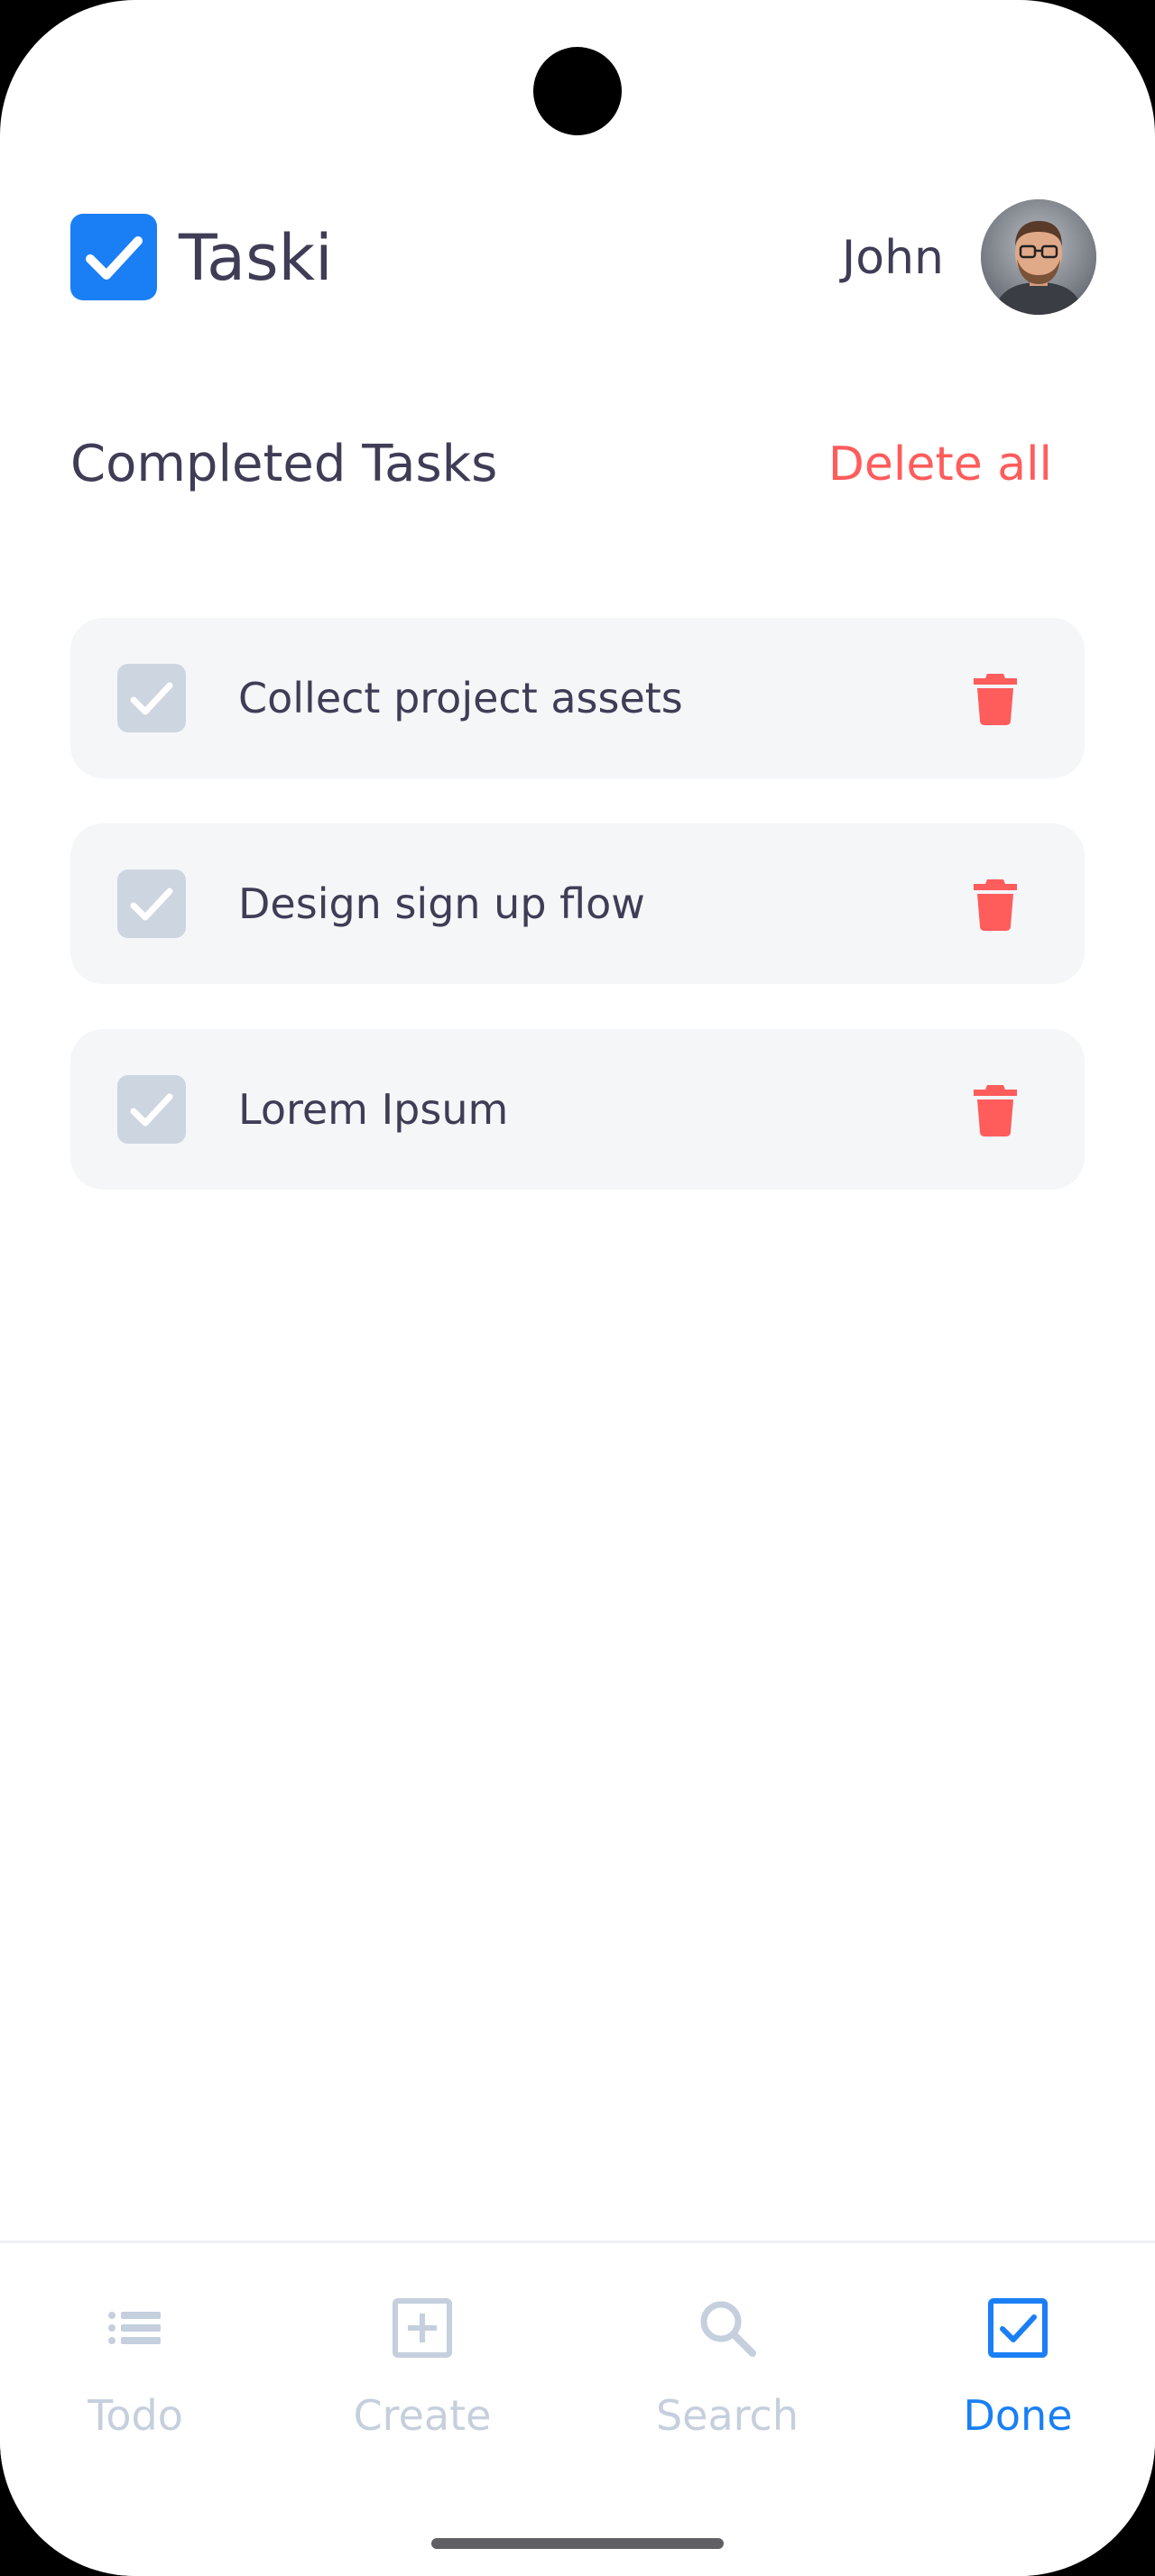 Image resolution: width=1155 pixels, height=2576 pixels. What do you see at coordinates (113, 257) in the screenshot?
I see `taski-logo-icon` at bounding box center [113, 257].